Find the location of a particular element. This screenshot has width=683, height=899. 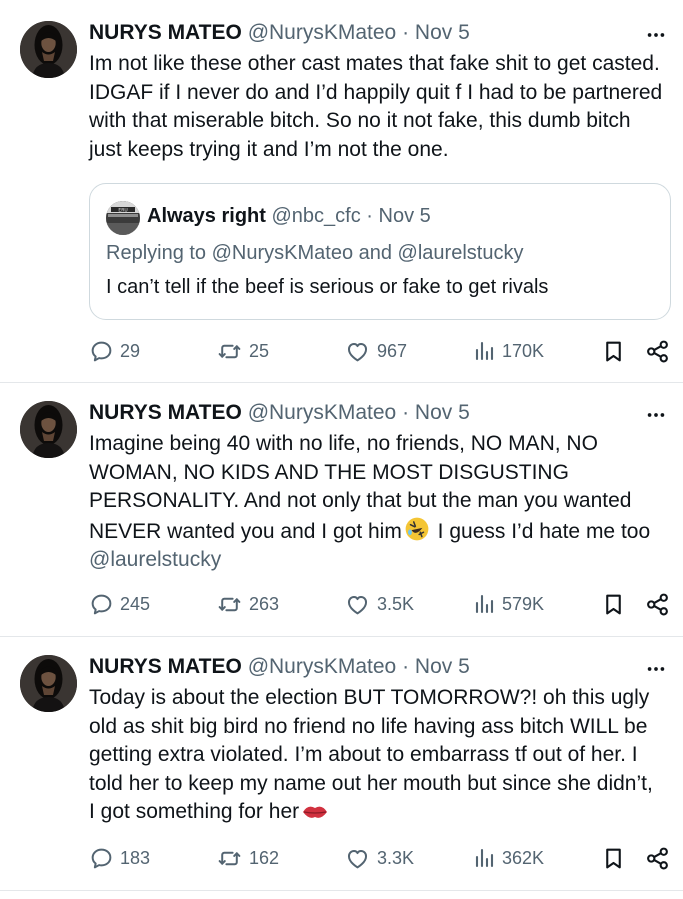

like-button: 967 is located at coordinates (375, 351).